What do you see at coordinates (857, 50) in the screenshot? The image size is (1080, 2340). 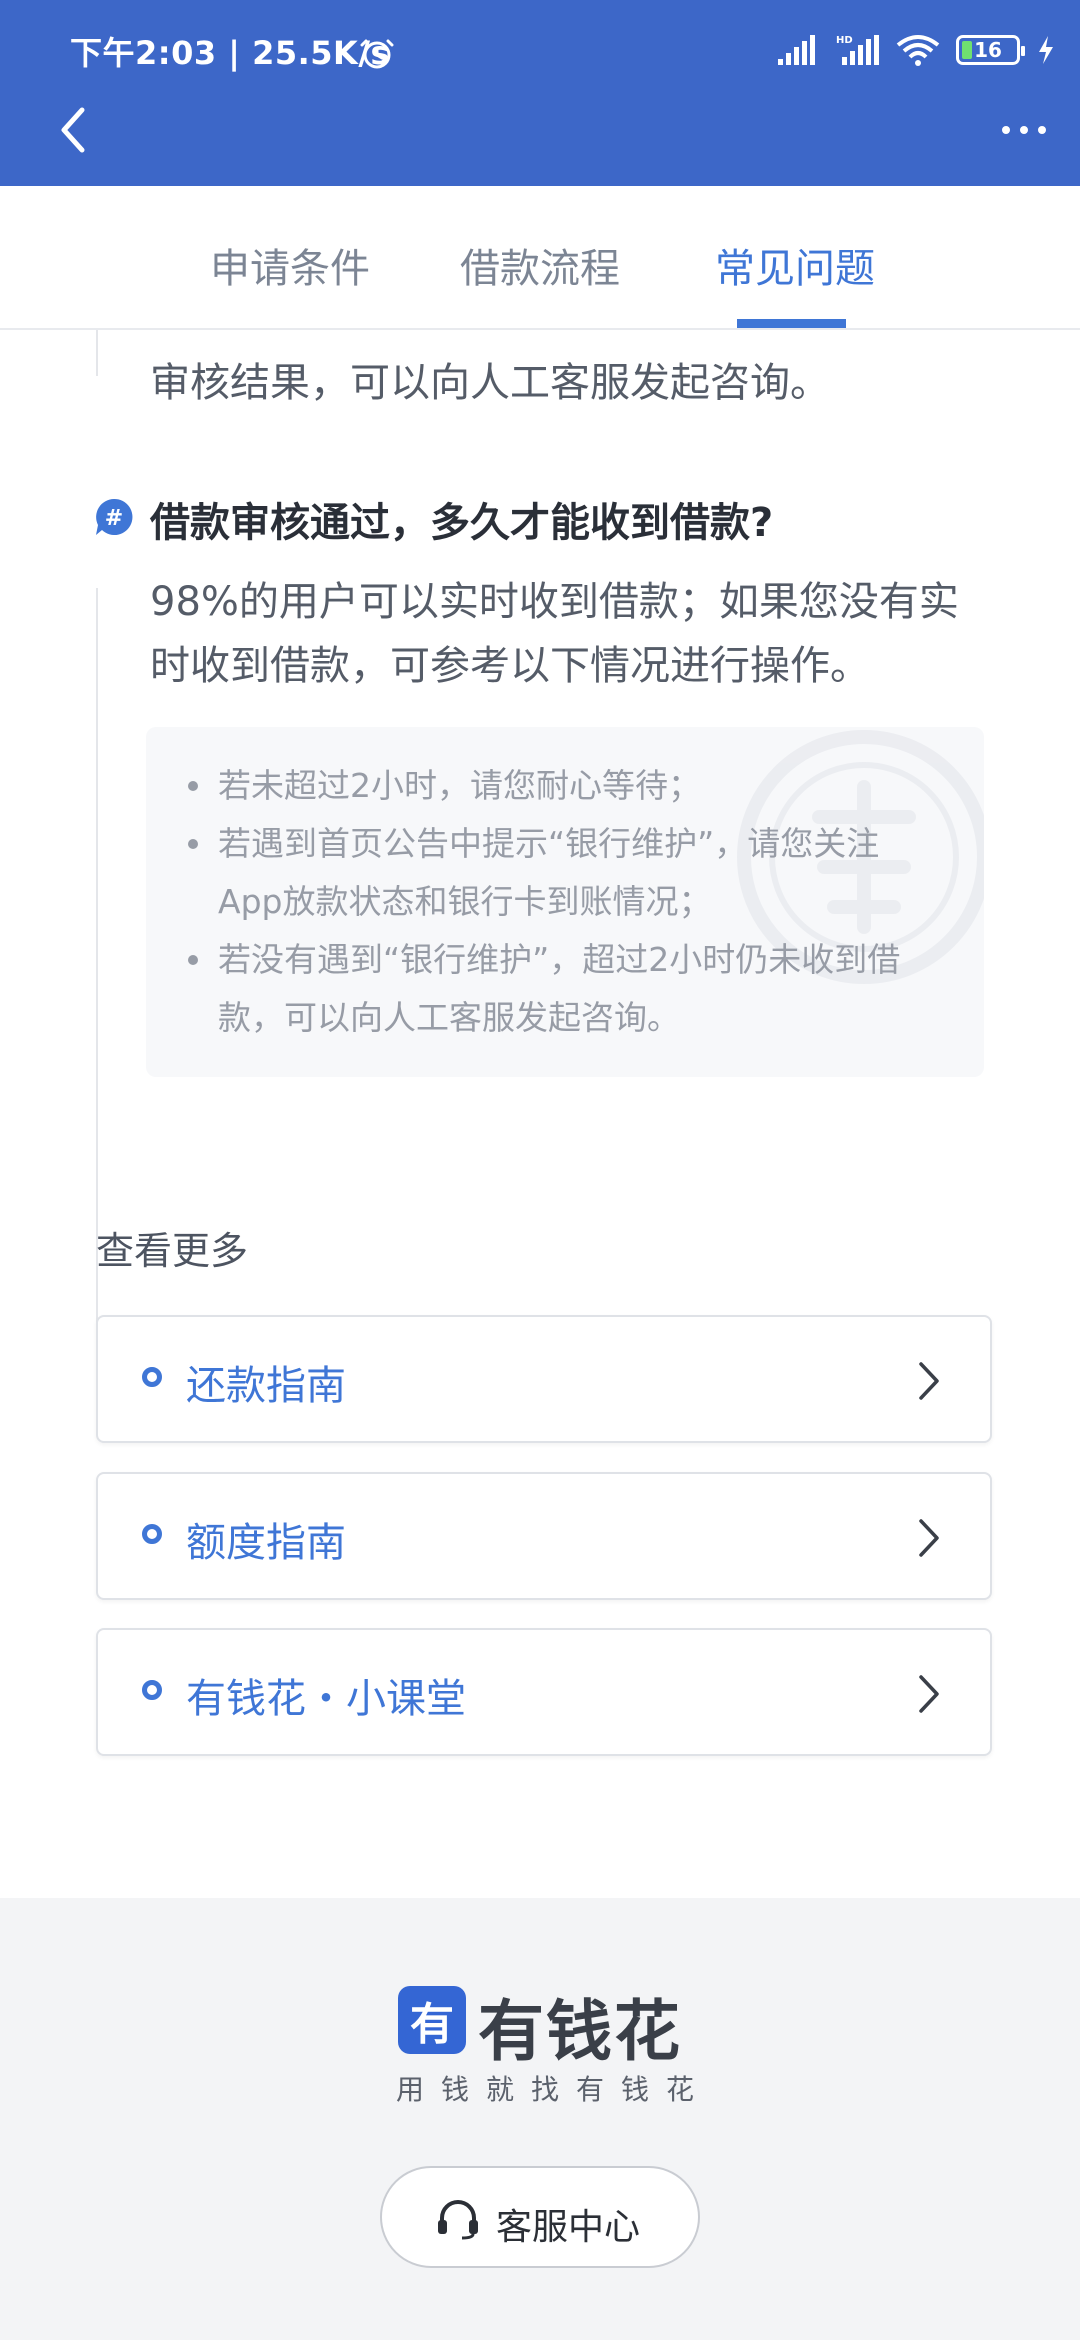 I see `signal-hd-icon: HD` at bounding box center [857, 50].